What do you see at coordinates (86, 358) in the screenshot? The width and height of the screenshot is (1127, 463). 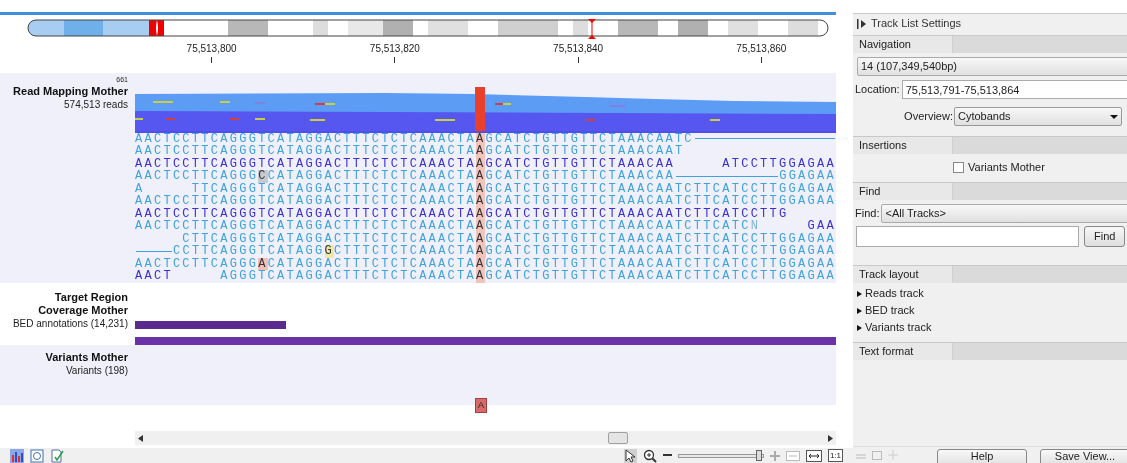 I see `track-title: Variants Mother` at bounding box center [86, 358].